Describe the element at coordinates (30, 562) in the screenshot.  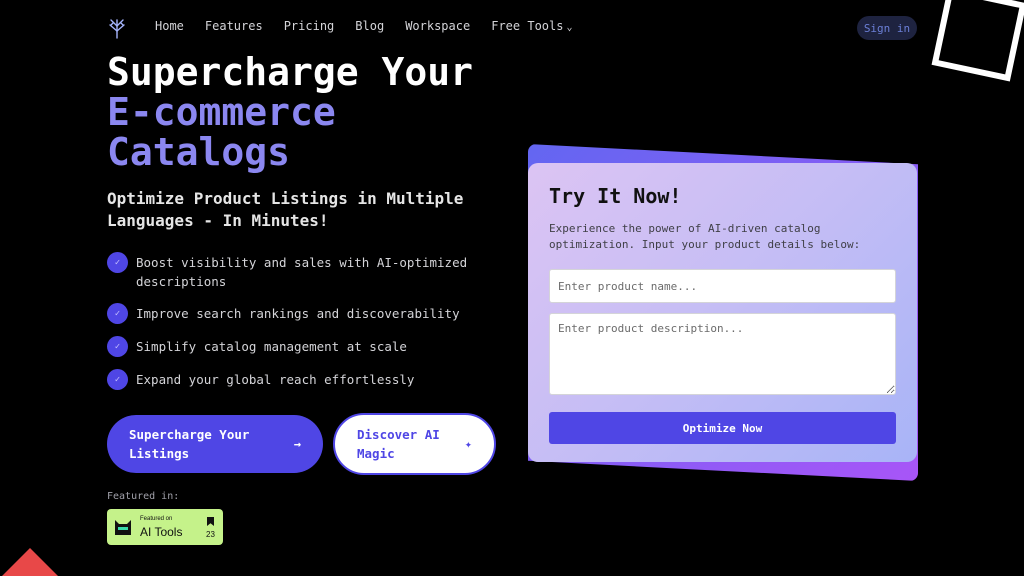
I see `decorative-triangle` at that location.